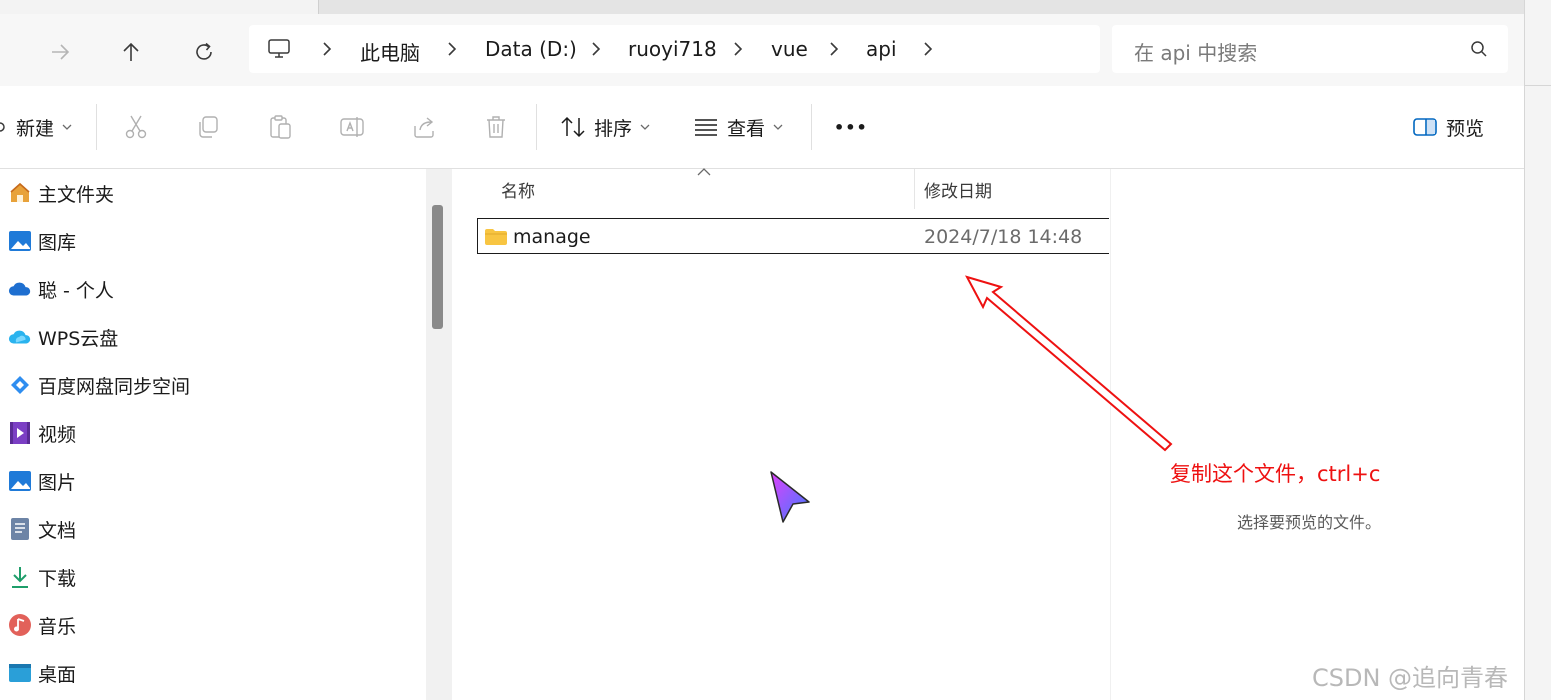 This screenshot has height=700, width=1551. What do you see at coordinates (1410, 678) in the screenshot?
I see `watermark: CSDN @追向青春` at bounding box center [1410, 678].